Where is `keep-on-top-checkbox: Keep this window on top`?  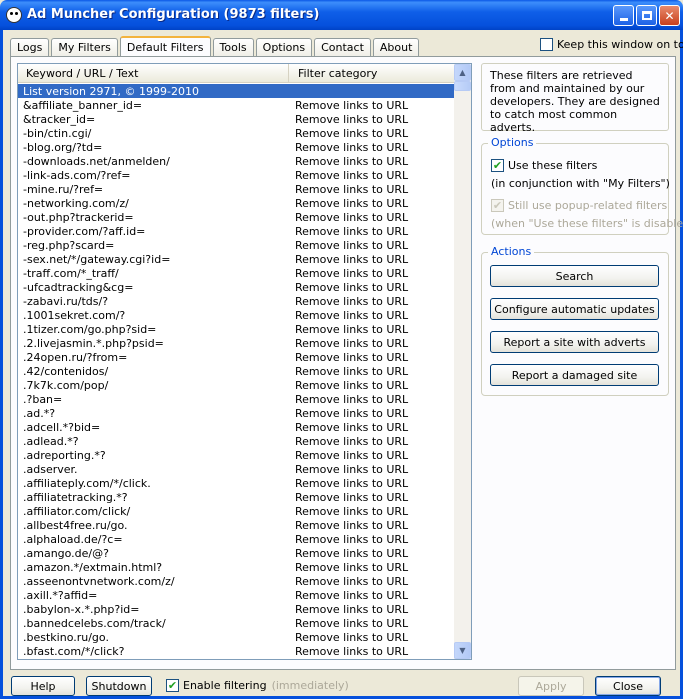
keep-on-top-checkbox: Keep this window on top is located at coordinates (611, 44).